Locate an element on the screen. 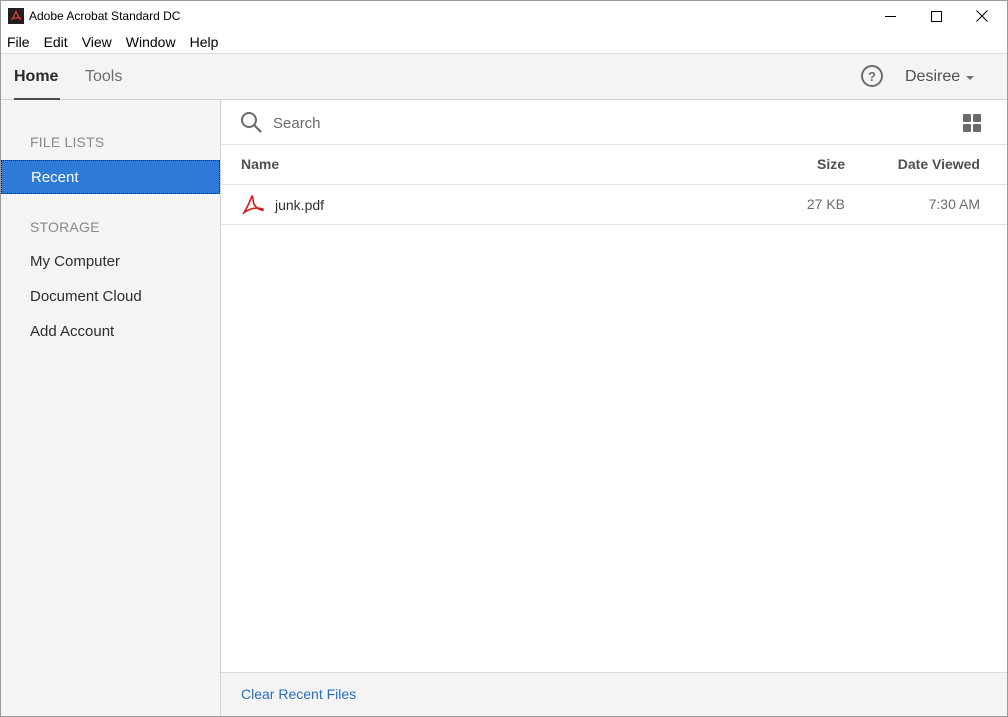 The image size is (1008, 717). help-button: ? is located at coordinates (872, 76).